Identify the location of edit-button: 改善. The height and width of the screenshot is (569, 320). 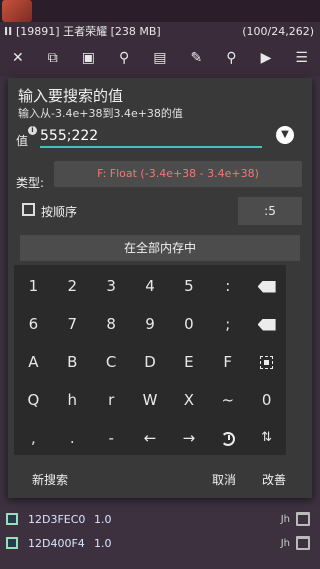
(274, 479).